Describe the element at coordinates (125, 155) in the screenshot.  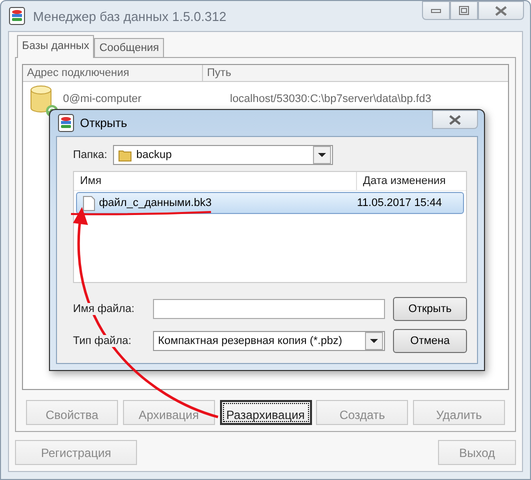
I see `folder-icon` at that location.